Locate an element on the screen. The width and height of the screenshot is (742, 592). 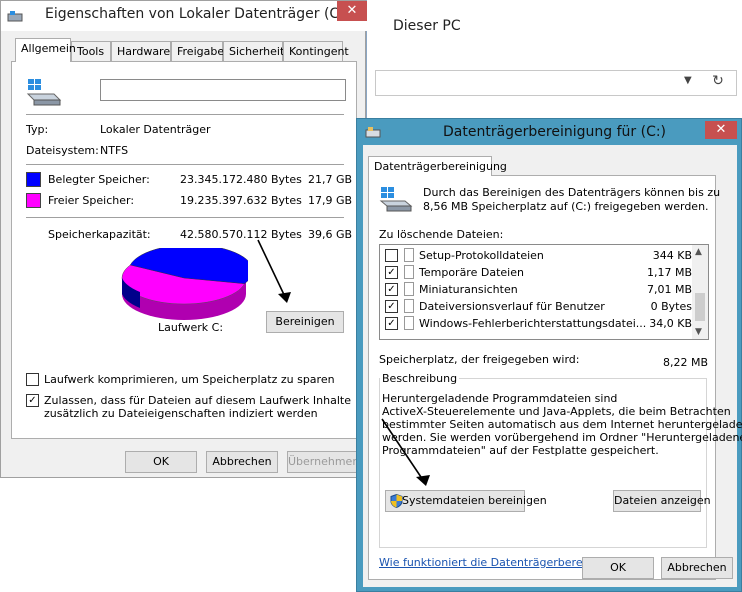
freed-value: 8,22 MB is located at coordinates (686, 362).